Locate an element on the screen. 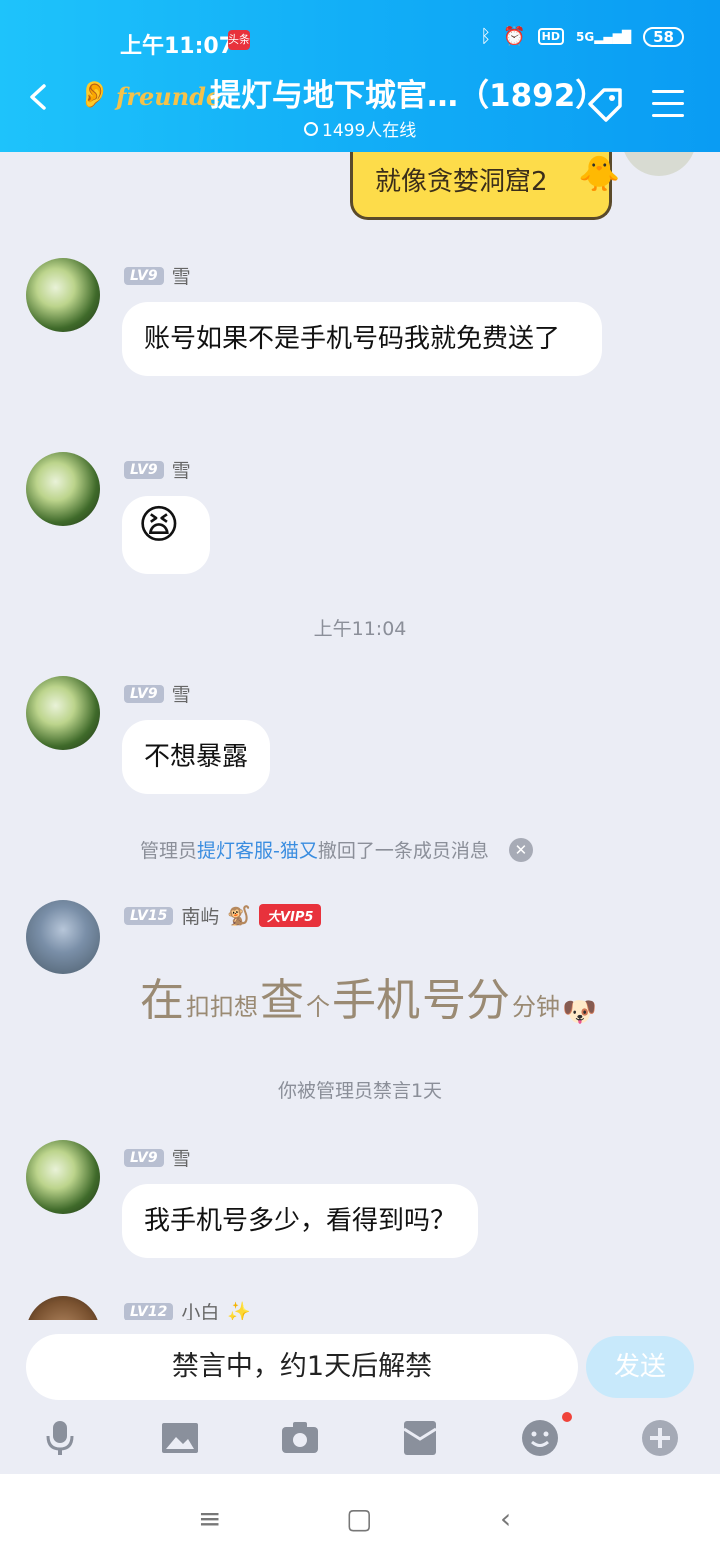  camera-icon is located at coordinates (300, 1438).